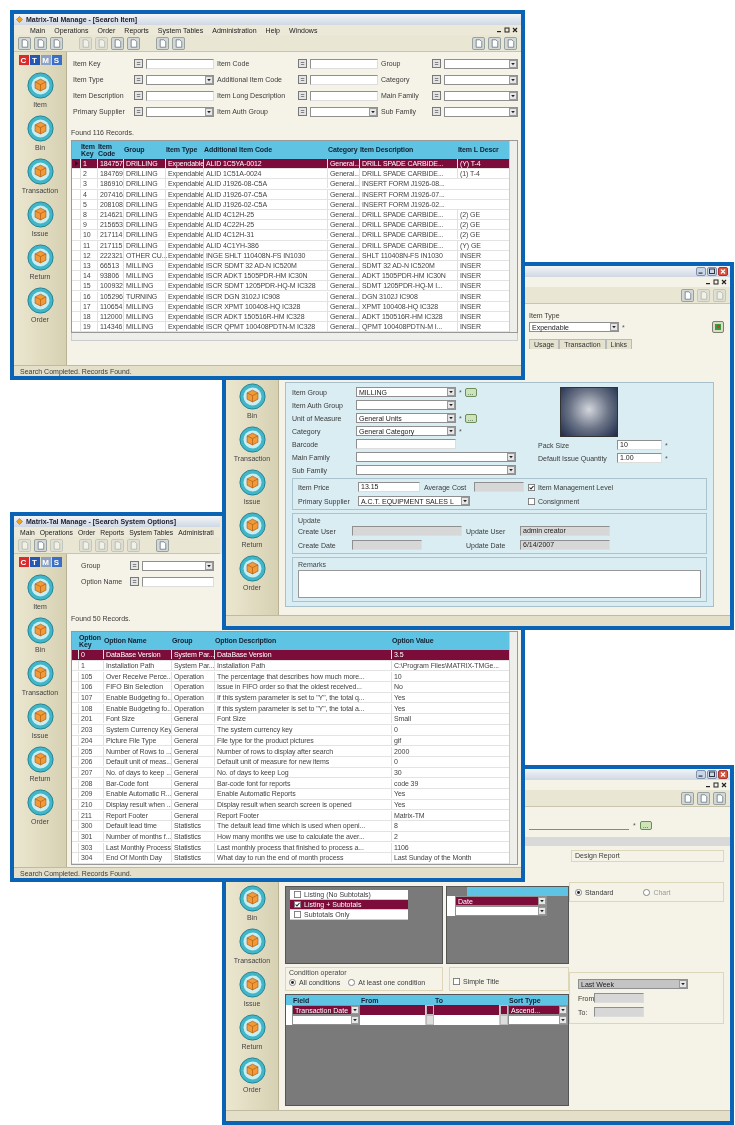 This screenshot has height=1125, width=735. Describe the element at coordinates (718, 327) in the screenshot. I see `picture-icon` at that location.